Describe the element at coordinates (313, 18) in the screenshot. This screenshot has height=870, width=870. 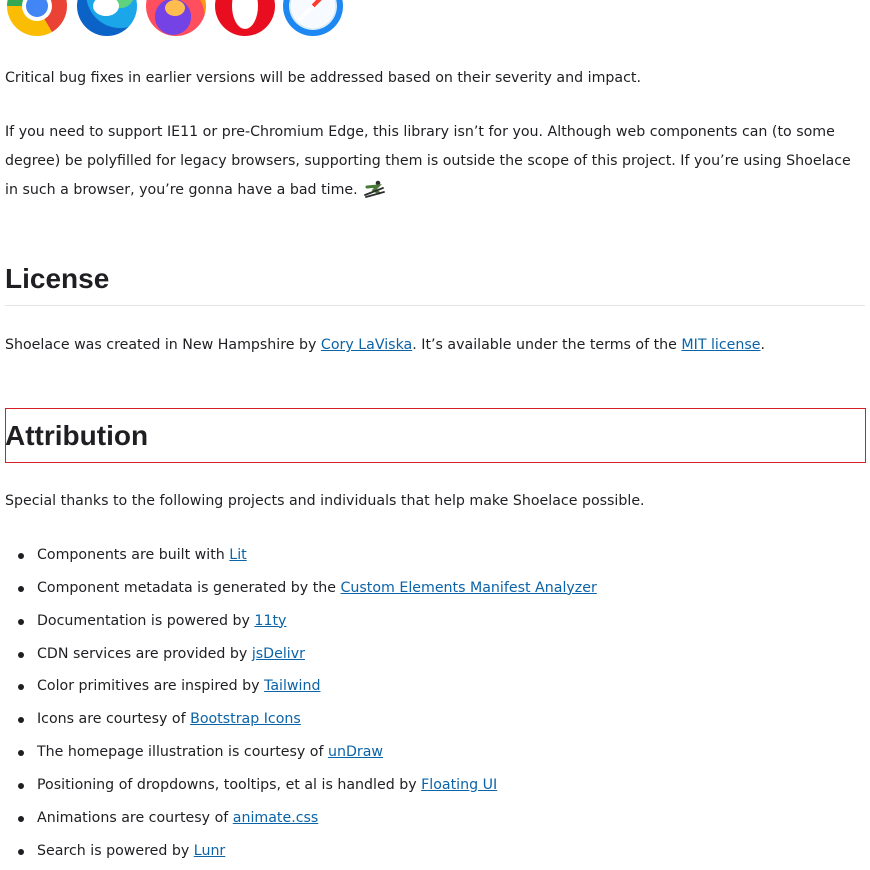
I see `safari-icon` at that location.